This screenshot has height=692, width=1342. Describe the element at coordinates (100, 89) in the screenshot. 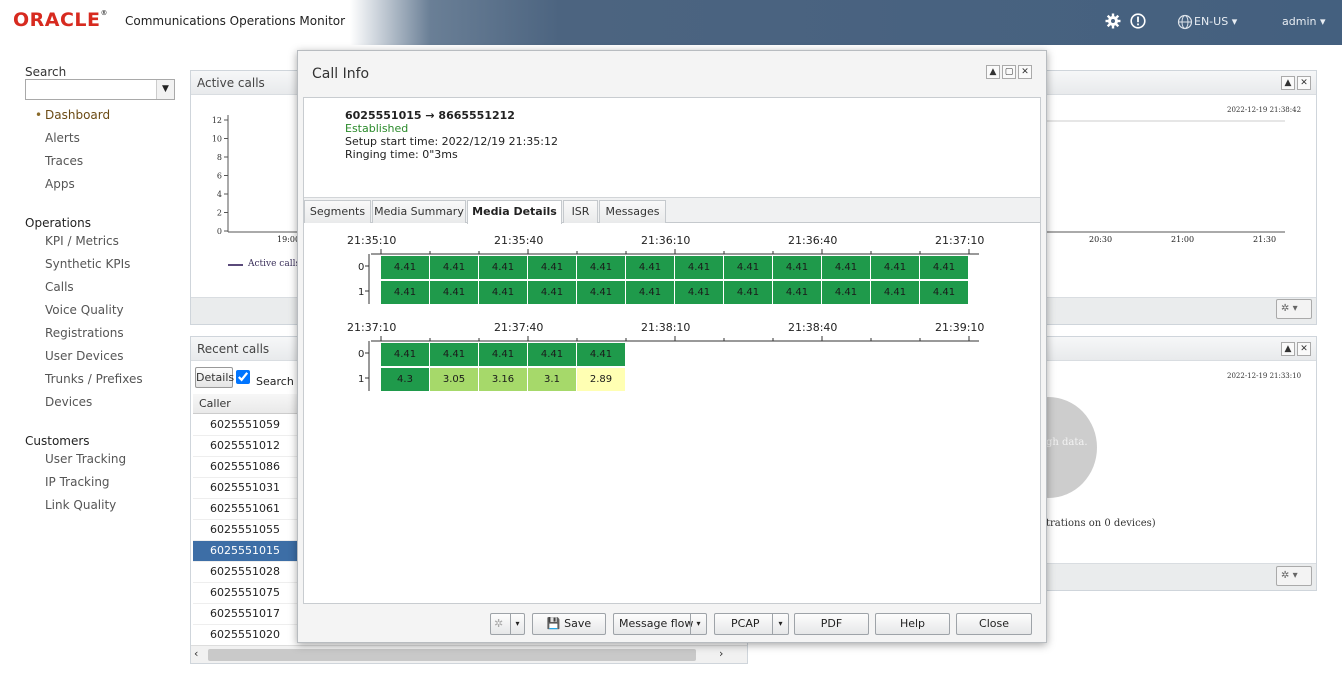

I see `search-input` at that location.